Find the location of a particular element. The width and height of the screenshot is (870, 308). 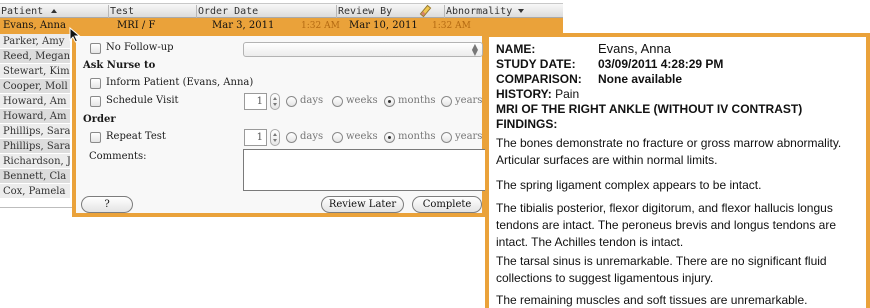

column-header-label: Review By is located at coordinates (365, 11).